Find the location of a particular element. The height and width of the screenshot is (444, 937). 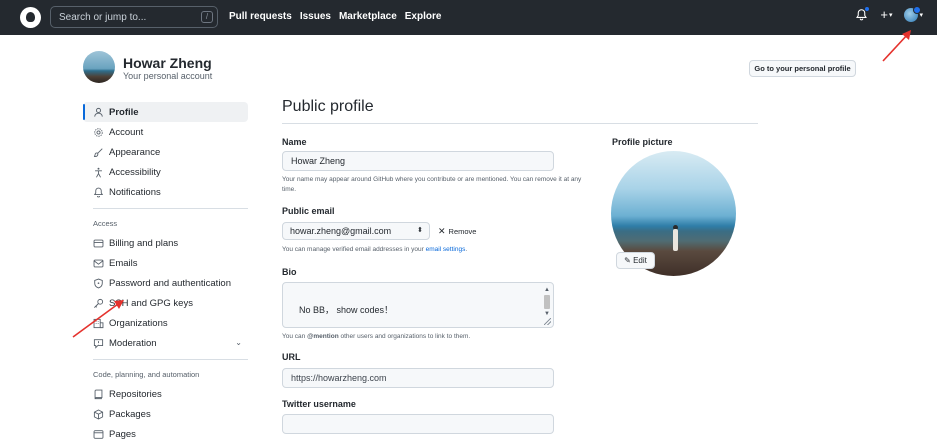

sidebar-item-label: Appearance is located at coordinates (135, 152).